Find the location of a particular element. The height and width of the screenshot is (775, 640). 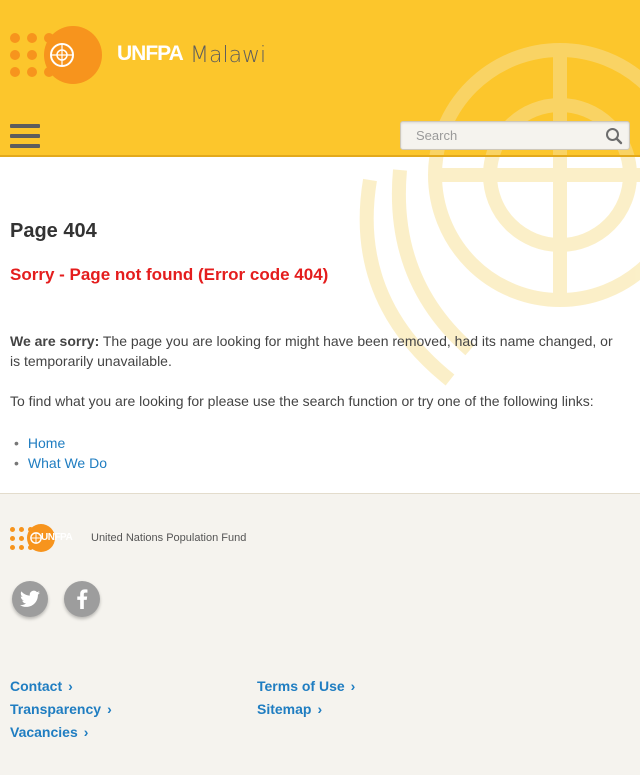

footer-link-terms-of-use: Terms of Use › is located at coordinates (306, 686).